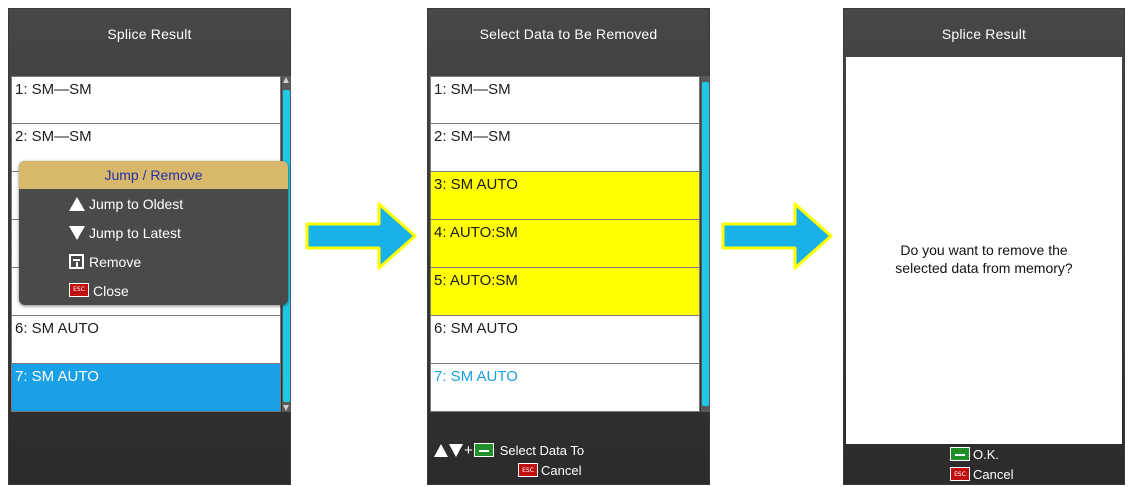 The height and width of the screenshot is (486, 1128). What do you see at coordinates (984, 268) in the screenshot?
I see `message-line: selected data from memory?` at bounding box center [984, 268].